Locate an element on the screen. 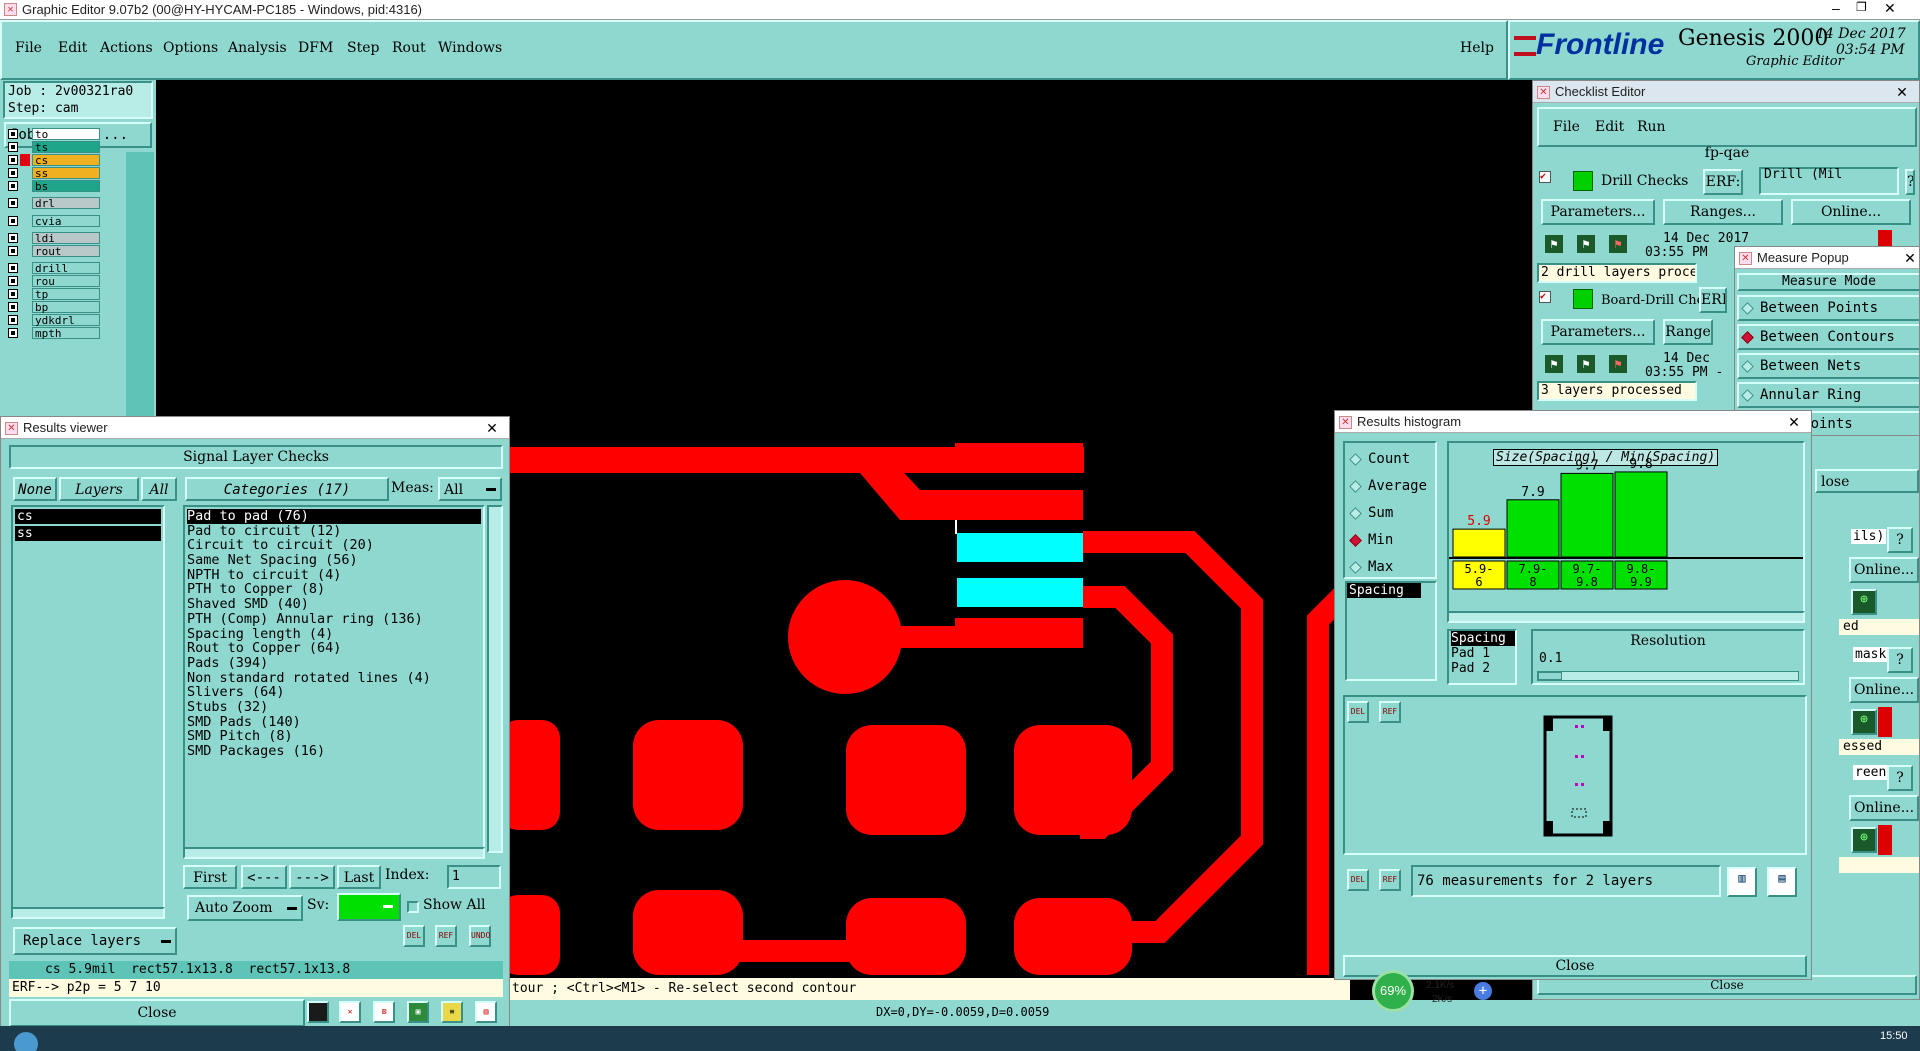  layer-row-to: to is located at coordinates (54, 134).